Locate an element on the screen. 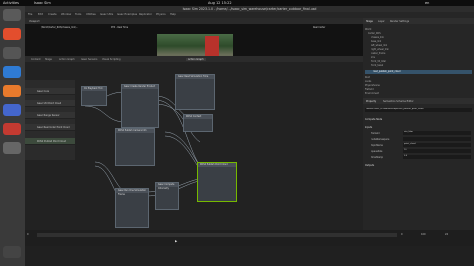 The image size is (474, 266). files-icon is located at coordinates (12, 110).